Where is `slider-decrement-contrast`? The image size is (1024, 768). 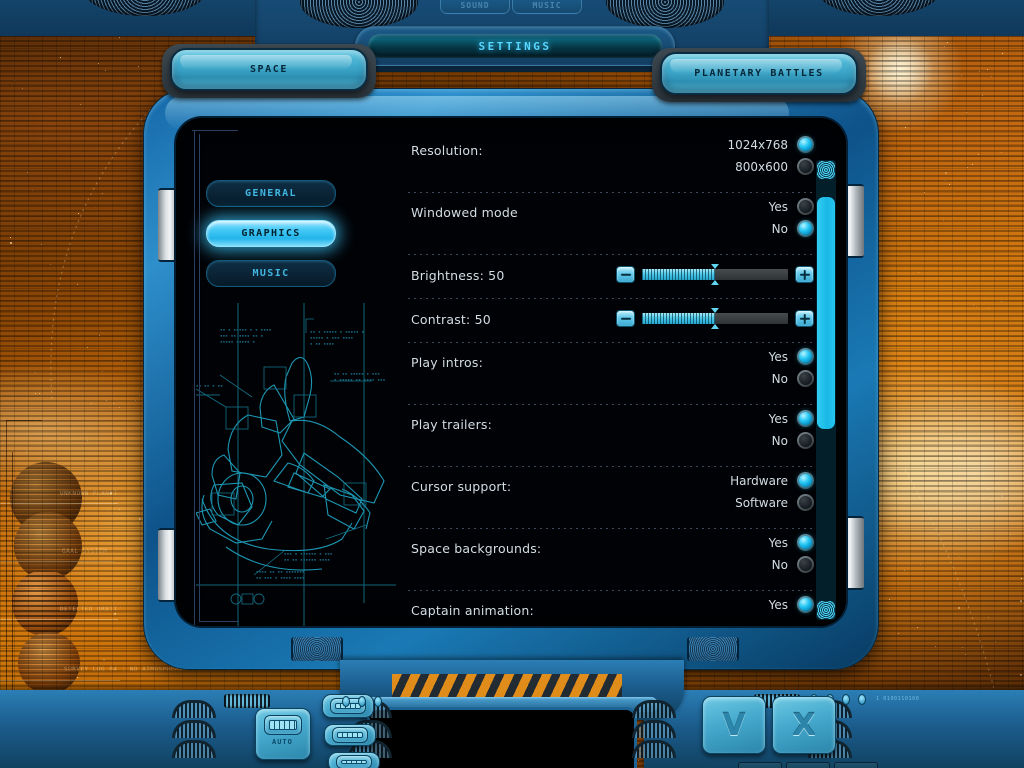 slider-decrement-contrast is located at coordinates (625, 318).